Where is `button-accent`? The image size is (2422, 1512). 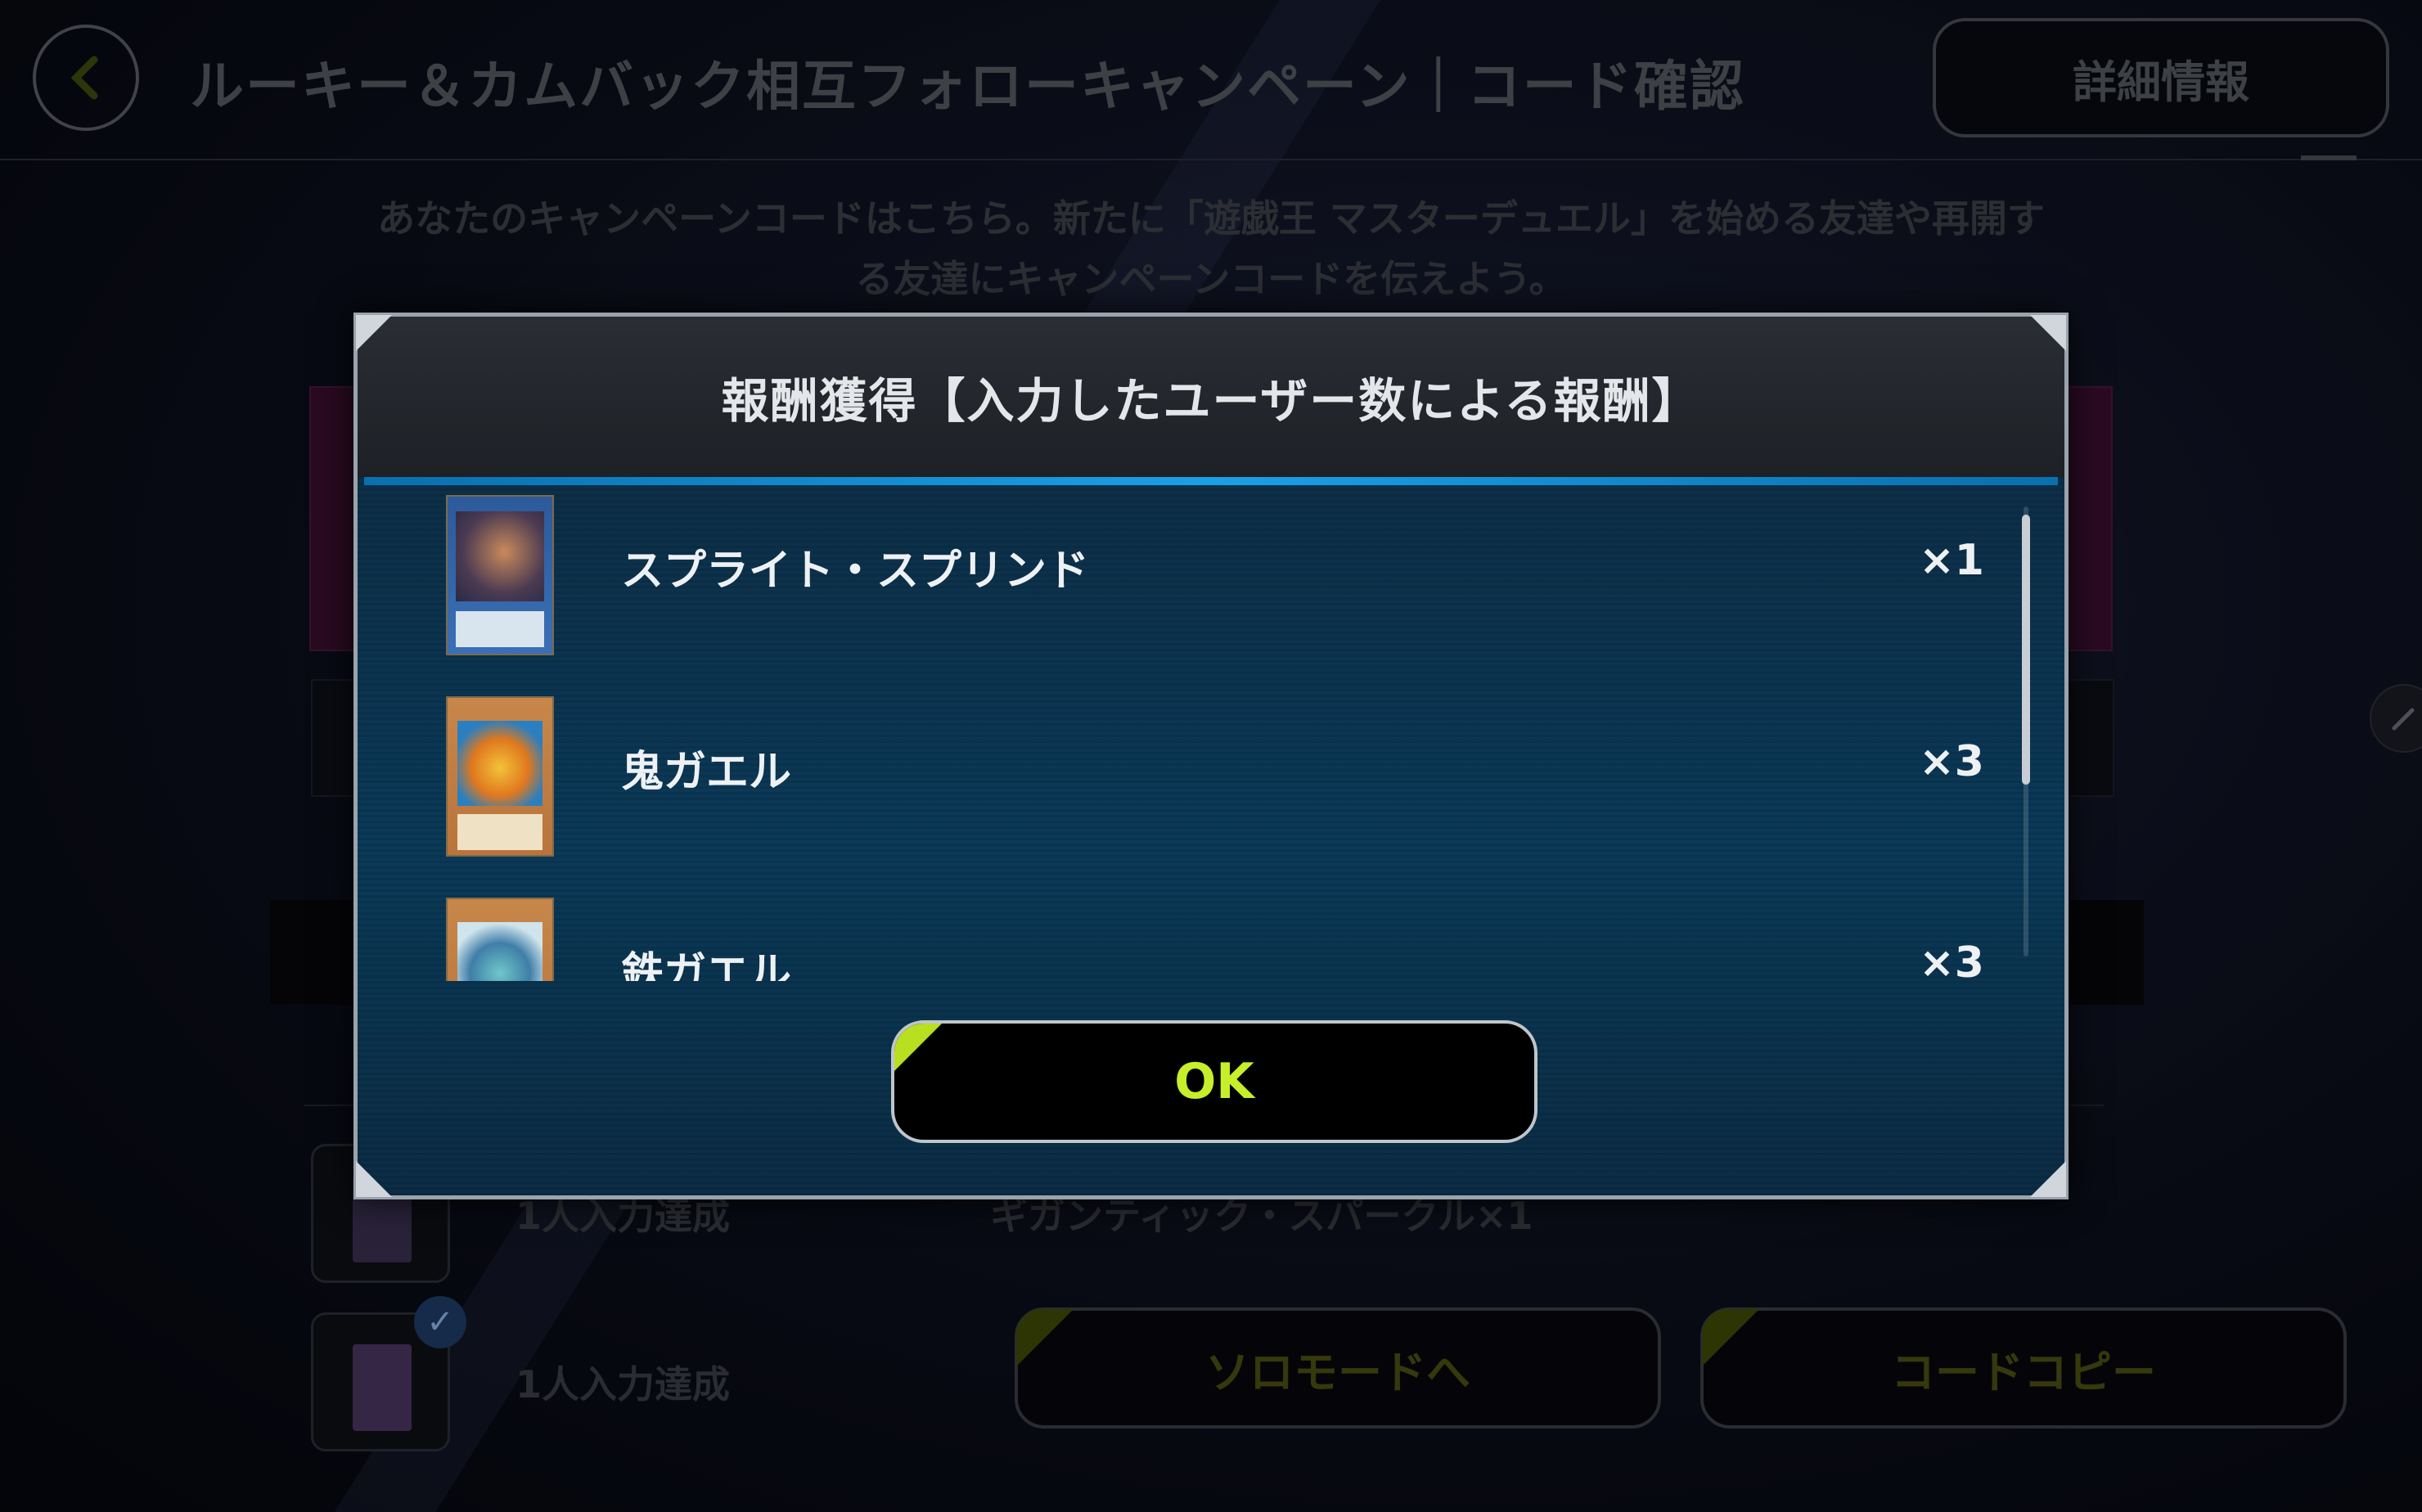
button-accent is located at coordinates (919, 1049).